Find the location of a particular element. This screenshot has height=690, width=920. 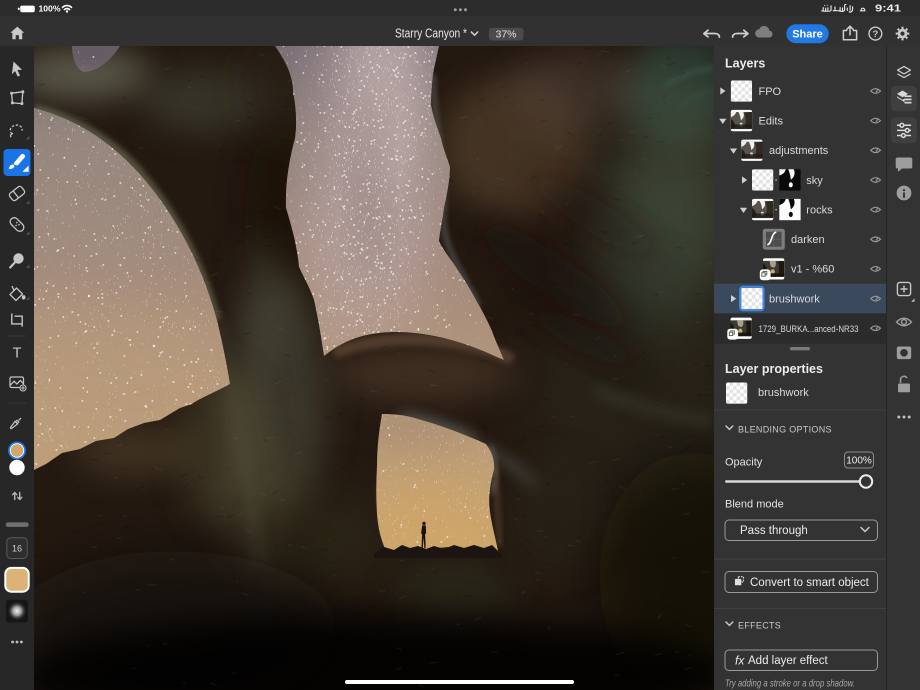

svg-text: Starry Canyon * is located at coordinates (431, 34).